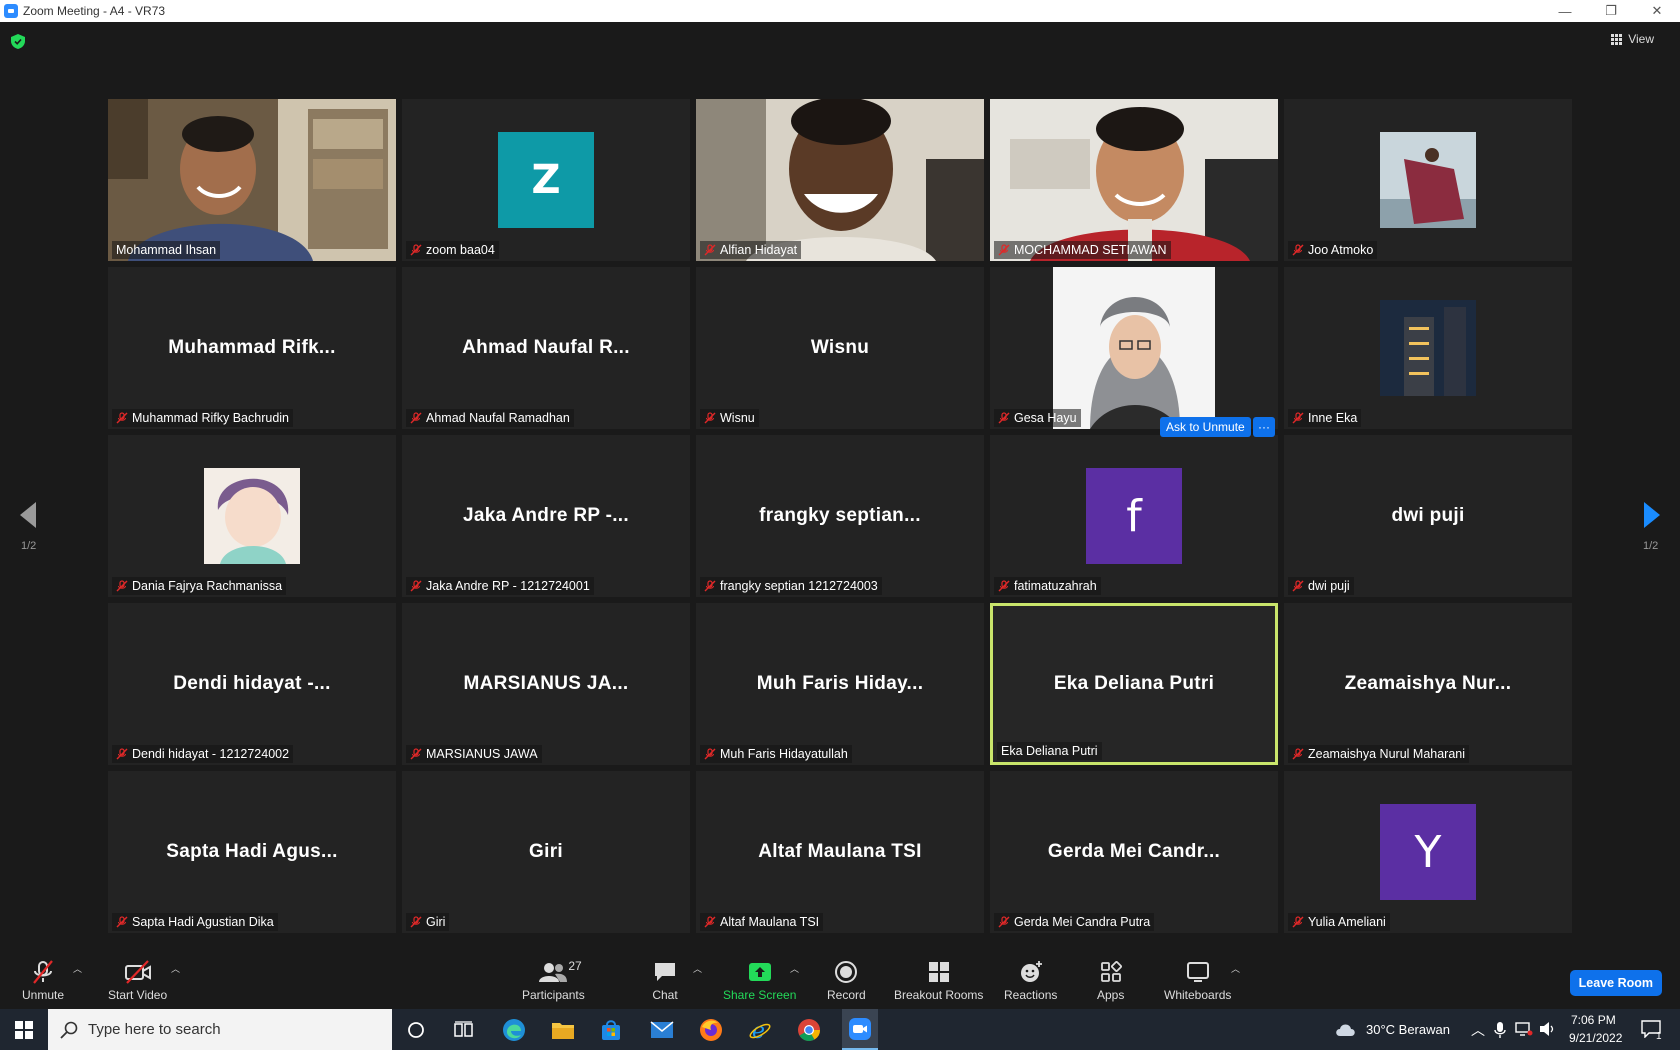  What do you see at coordinates (490, 418) in the screenshot?
I see `participant-name-label: Ahmad Naufal Ramadhan` at bounding box center [490, 418].